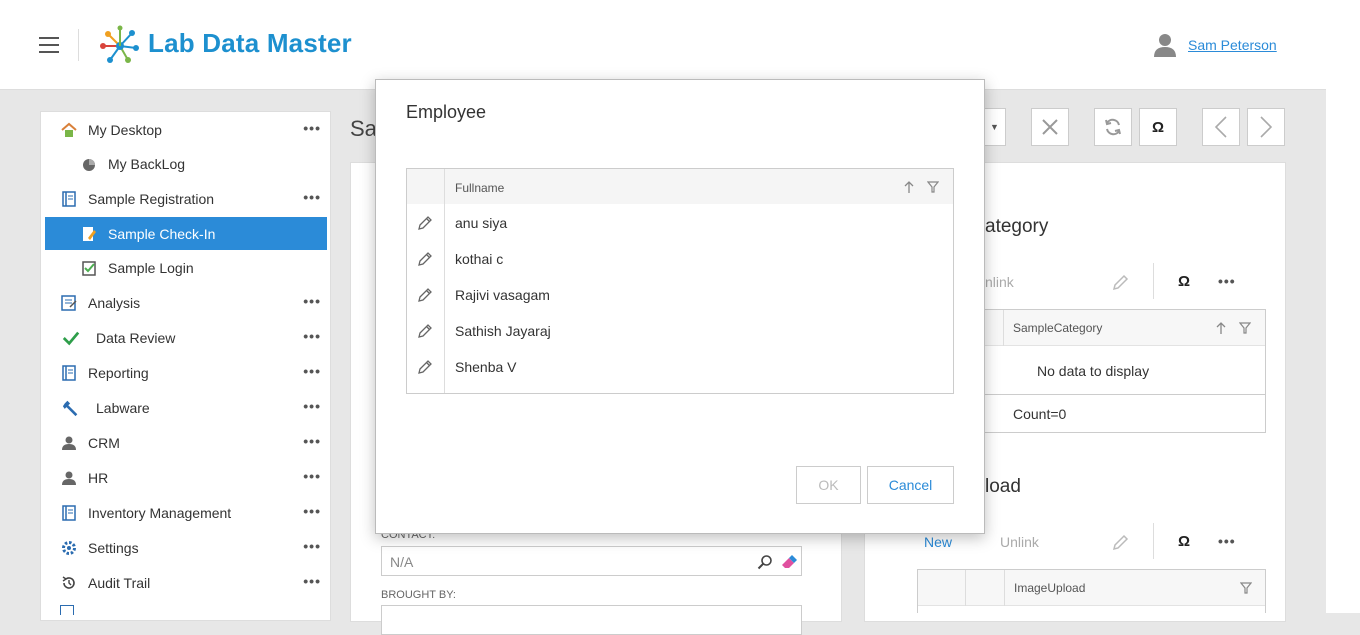 This screenshot has width=1360, height=635. I want to click on cancel-button: Cancel, so click(910, 485).